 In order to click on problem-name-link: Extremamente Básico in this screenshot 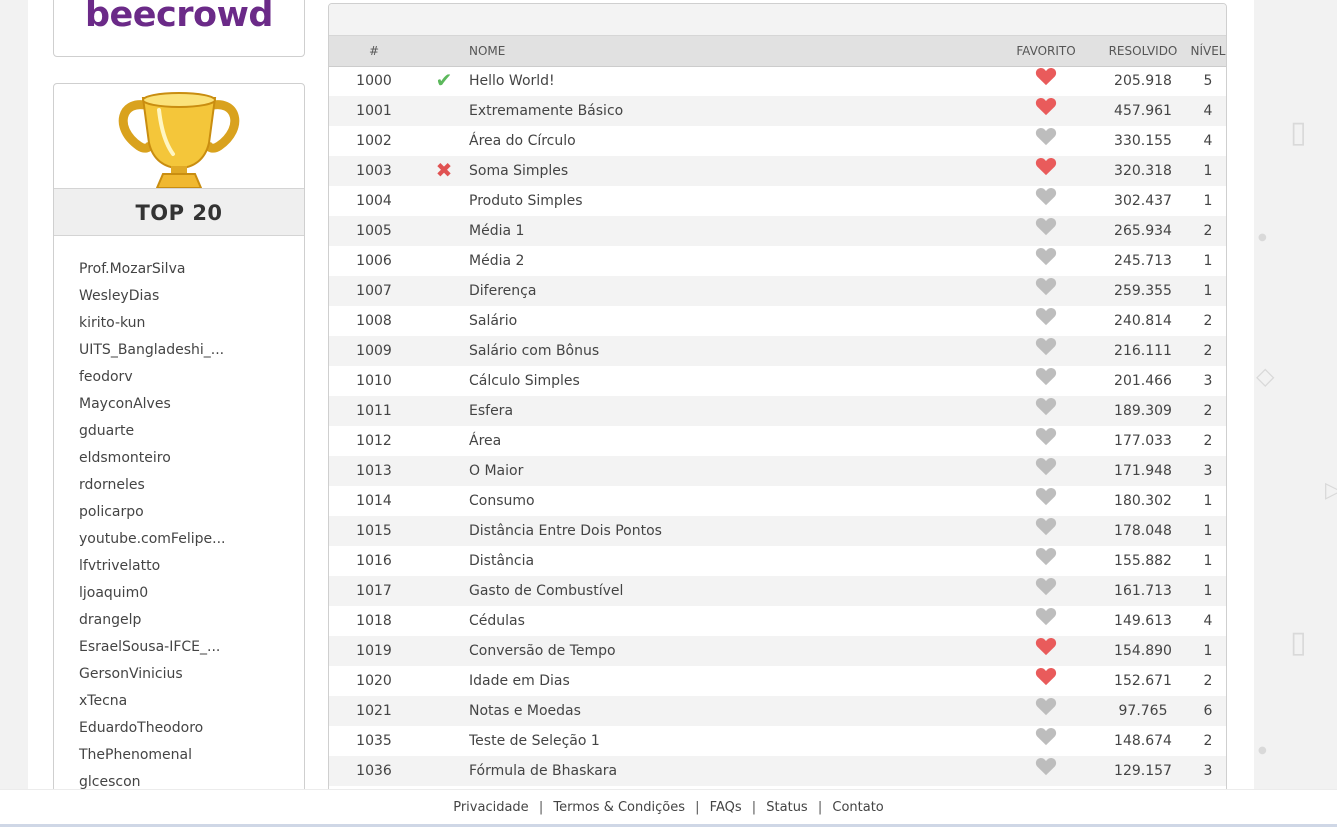, I will do `click(731, 111)`.